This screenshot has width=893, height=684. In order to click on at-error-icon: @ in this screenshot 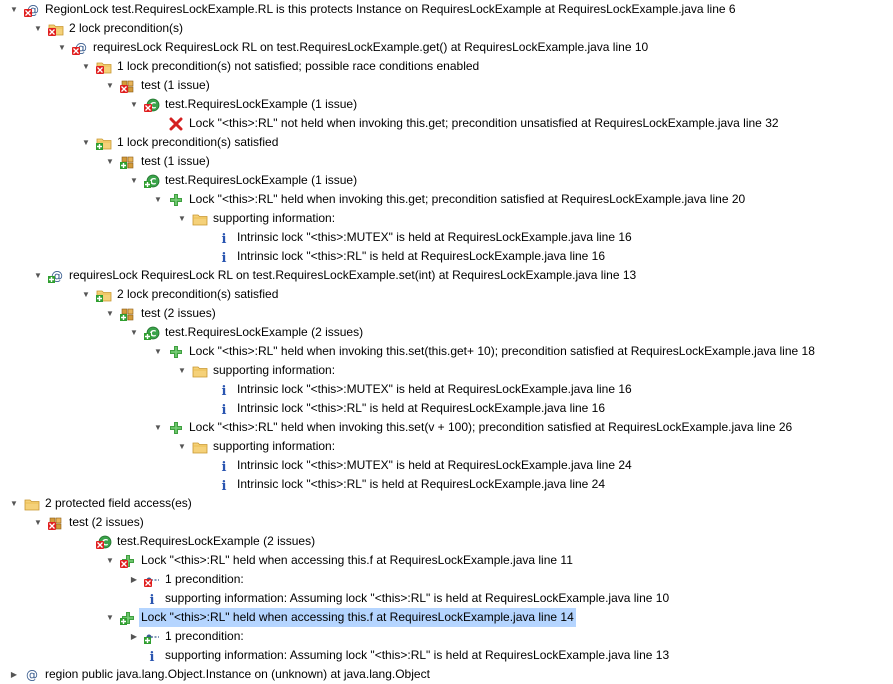, I will do `click(32, 10)`.